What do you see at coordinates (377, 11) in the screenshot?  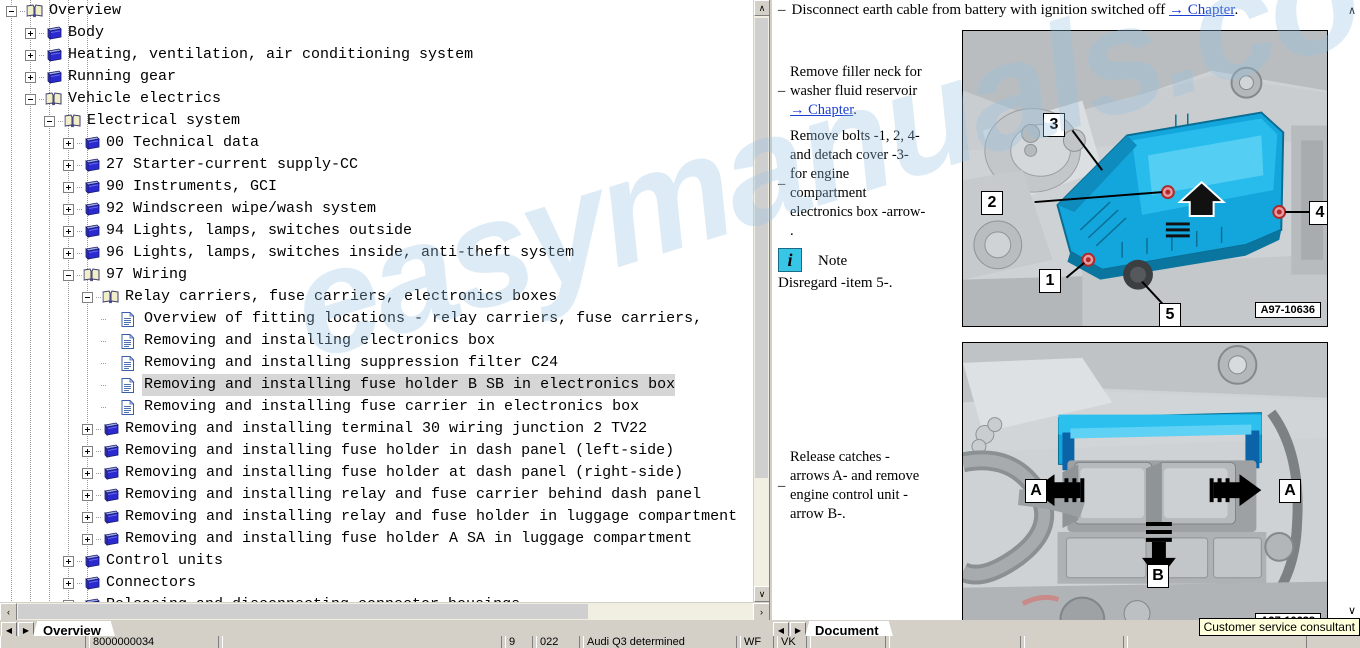 I see `tree-item: Overview` at bounding box center [377, 11].